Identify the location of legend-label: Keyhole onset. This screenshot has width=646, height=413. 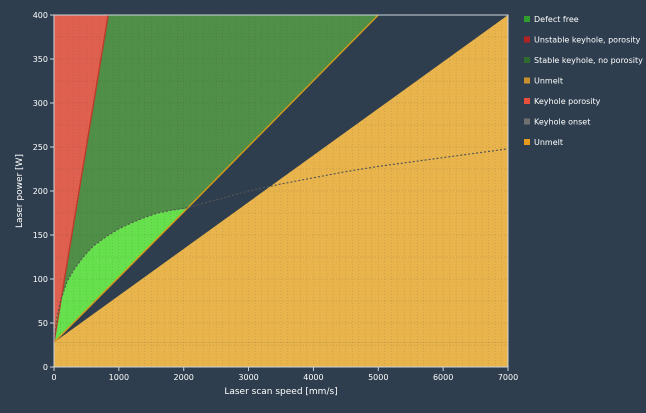
(562, 122).